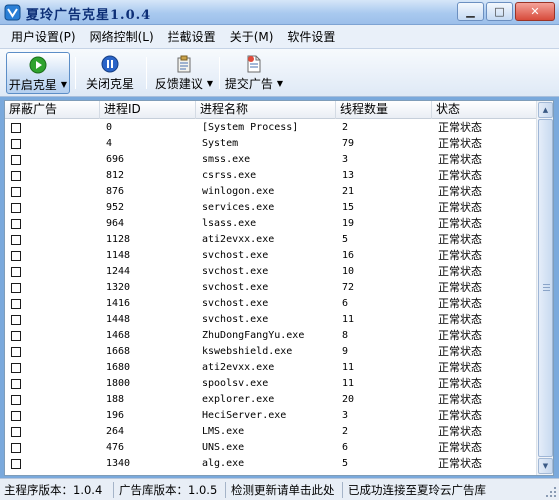 This screenshot has height=500, width=559. I want to click on process-id: 1668, so click(118, 351).